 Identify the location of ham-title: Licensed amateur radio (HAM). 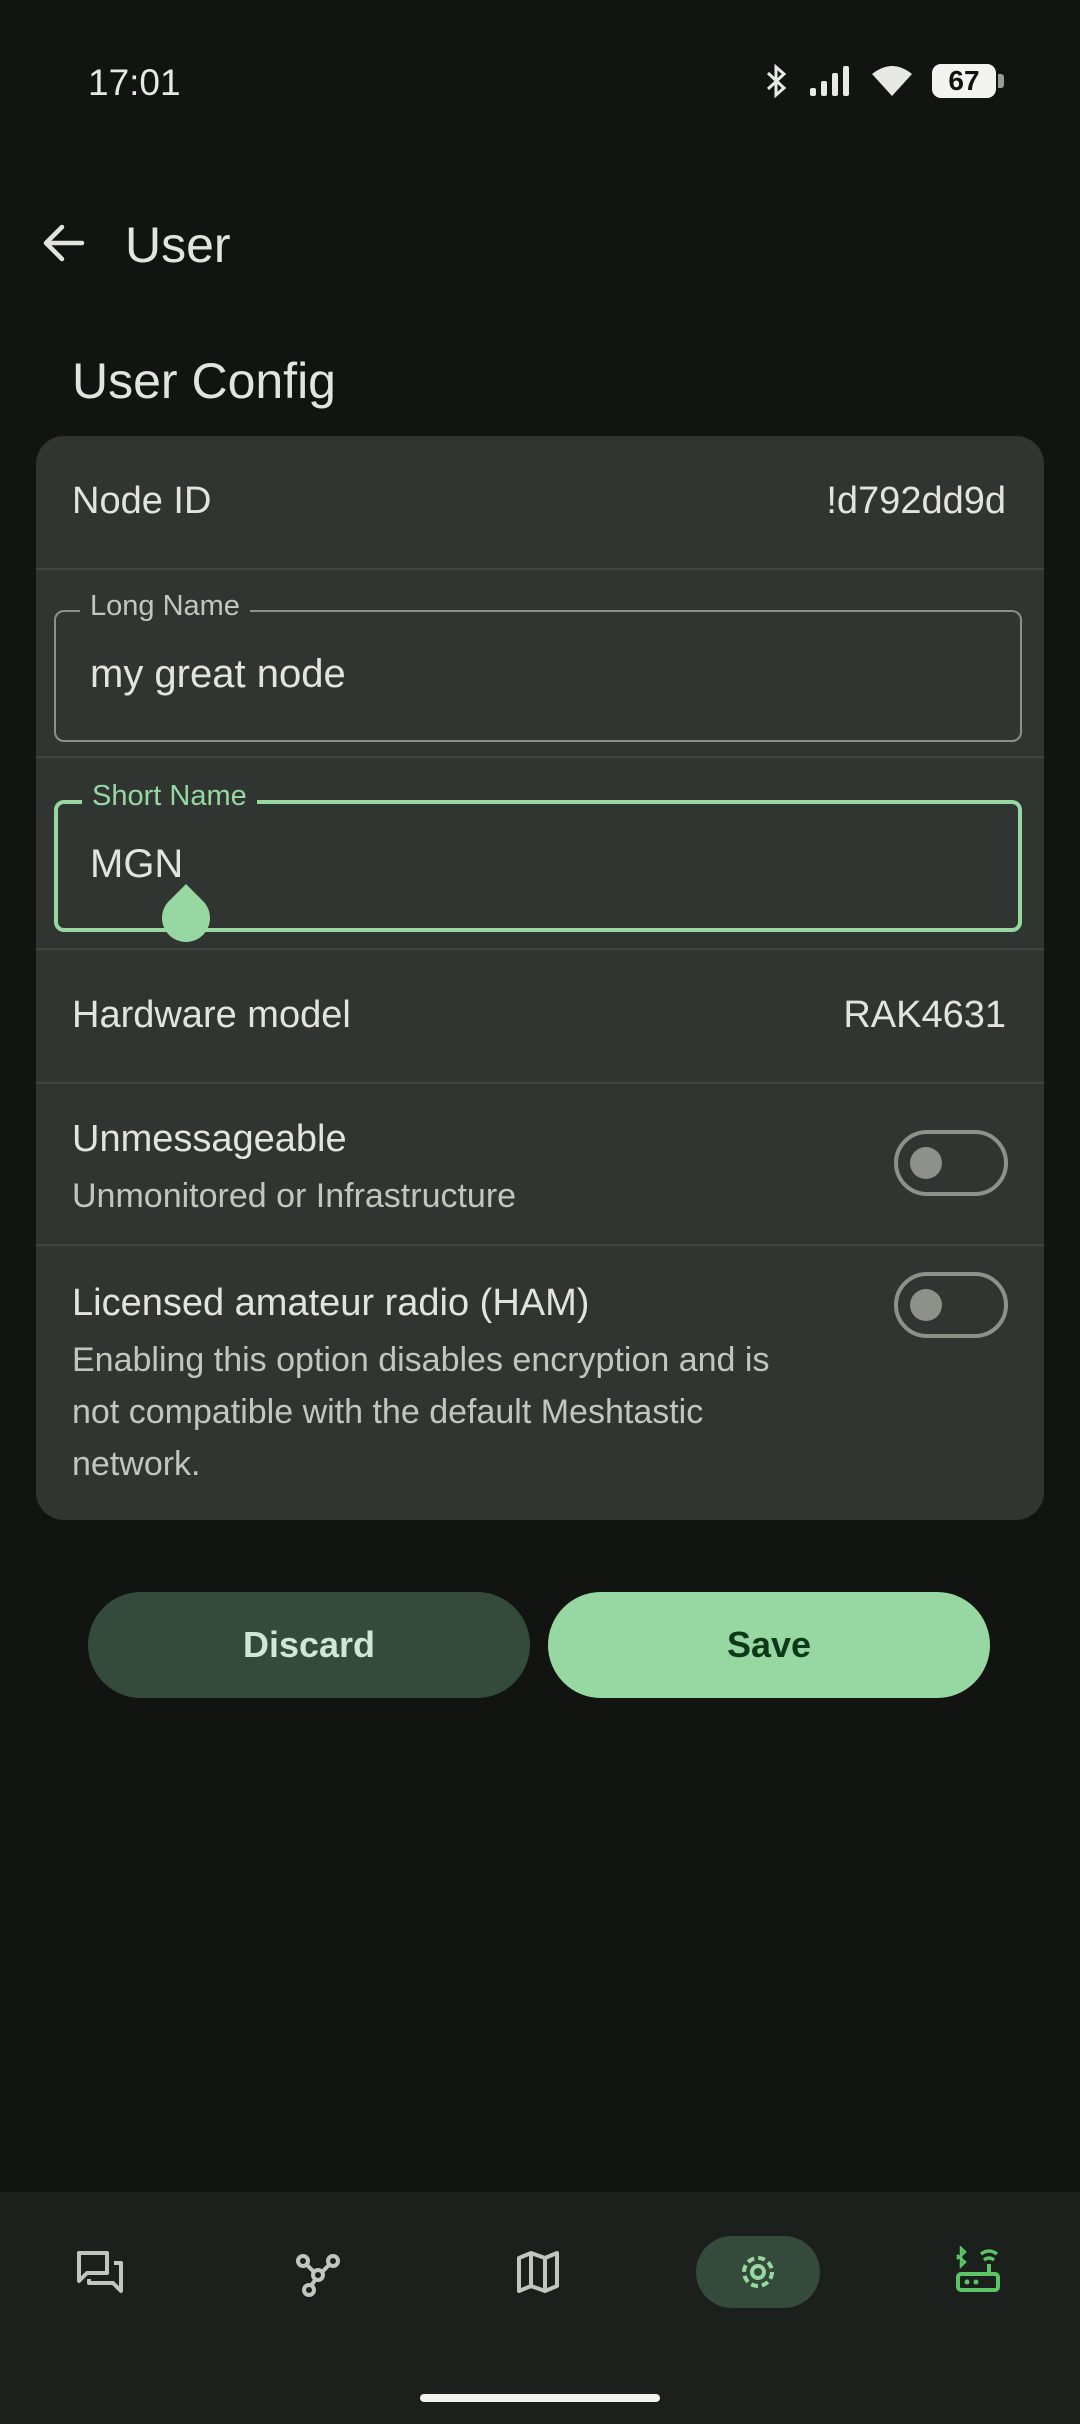
(331, 1303).